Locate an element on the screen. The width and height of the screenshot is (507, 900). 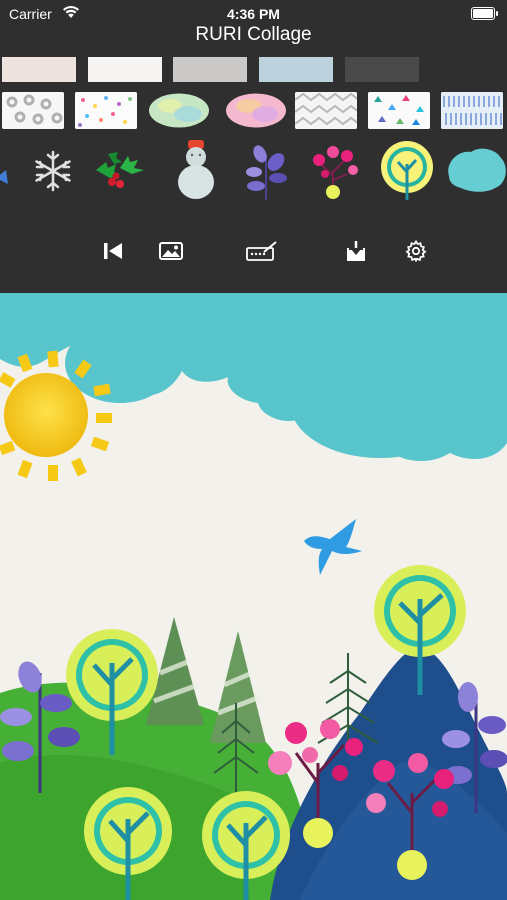
paper-triangle-confetti is located at coordinates (399, 110).